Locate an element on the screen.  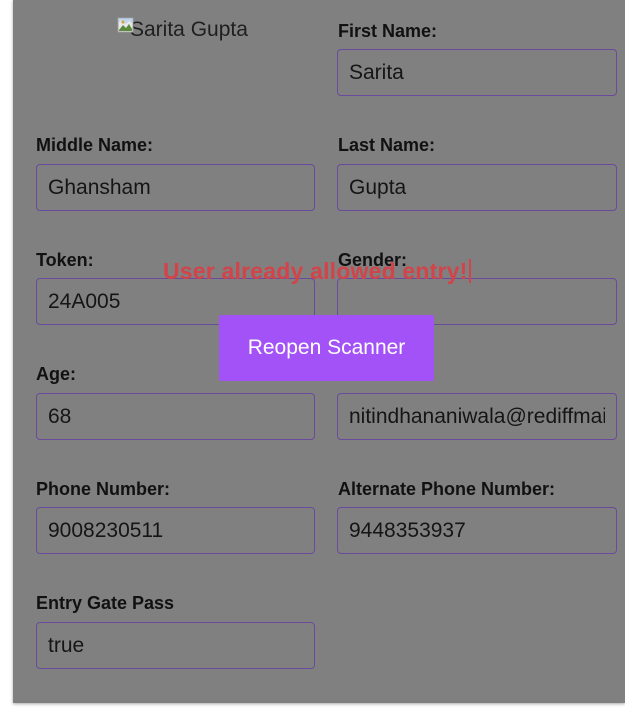
entry-status-alert: User already allowed entry! is located at coordinates (317, 271).